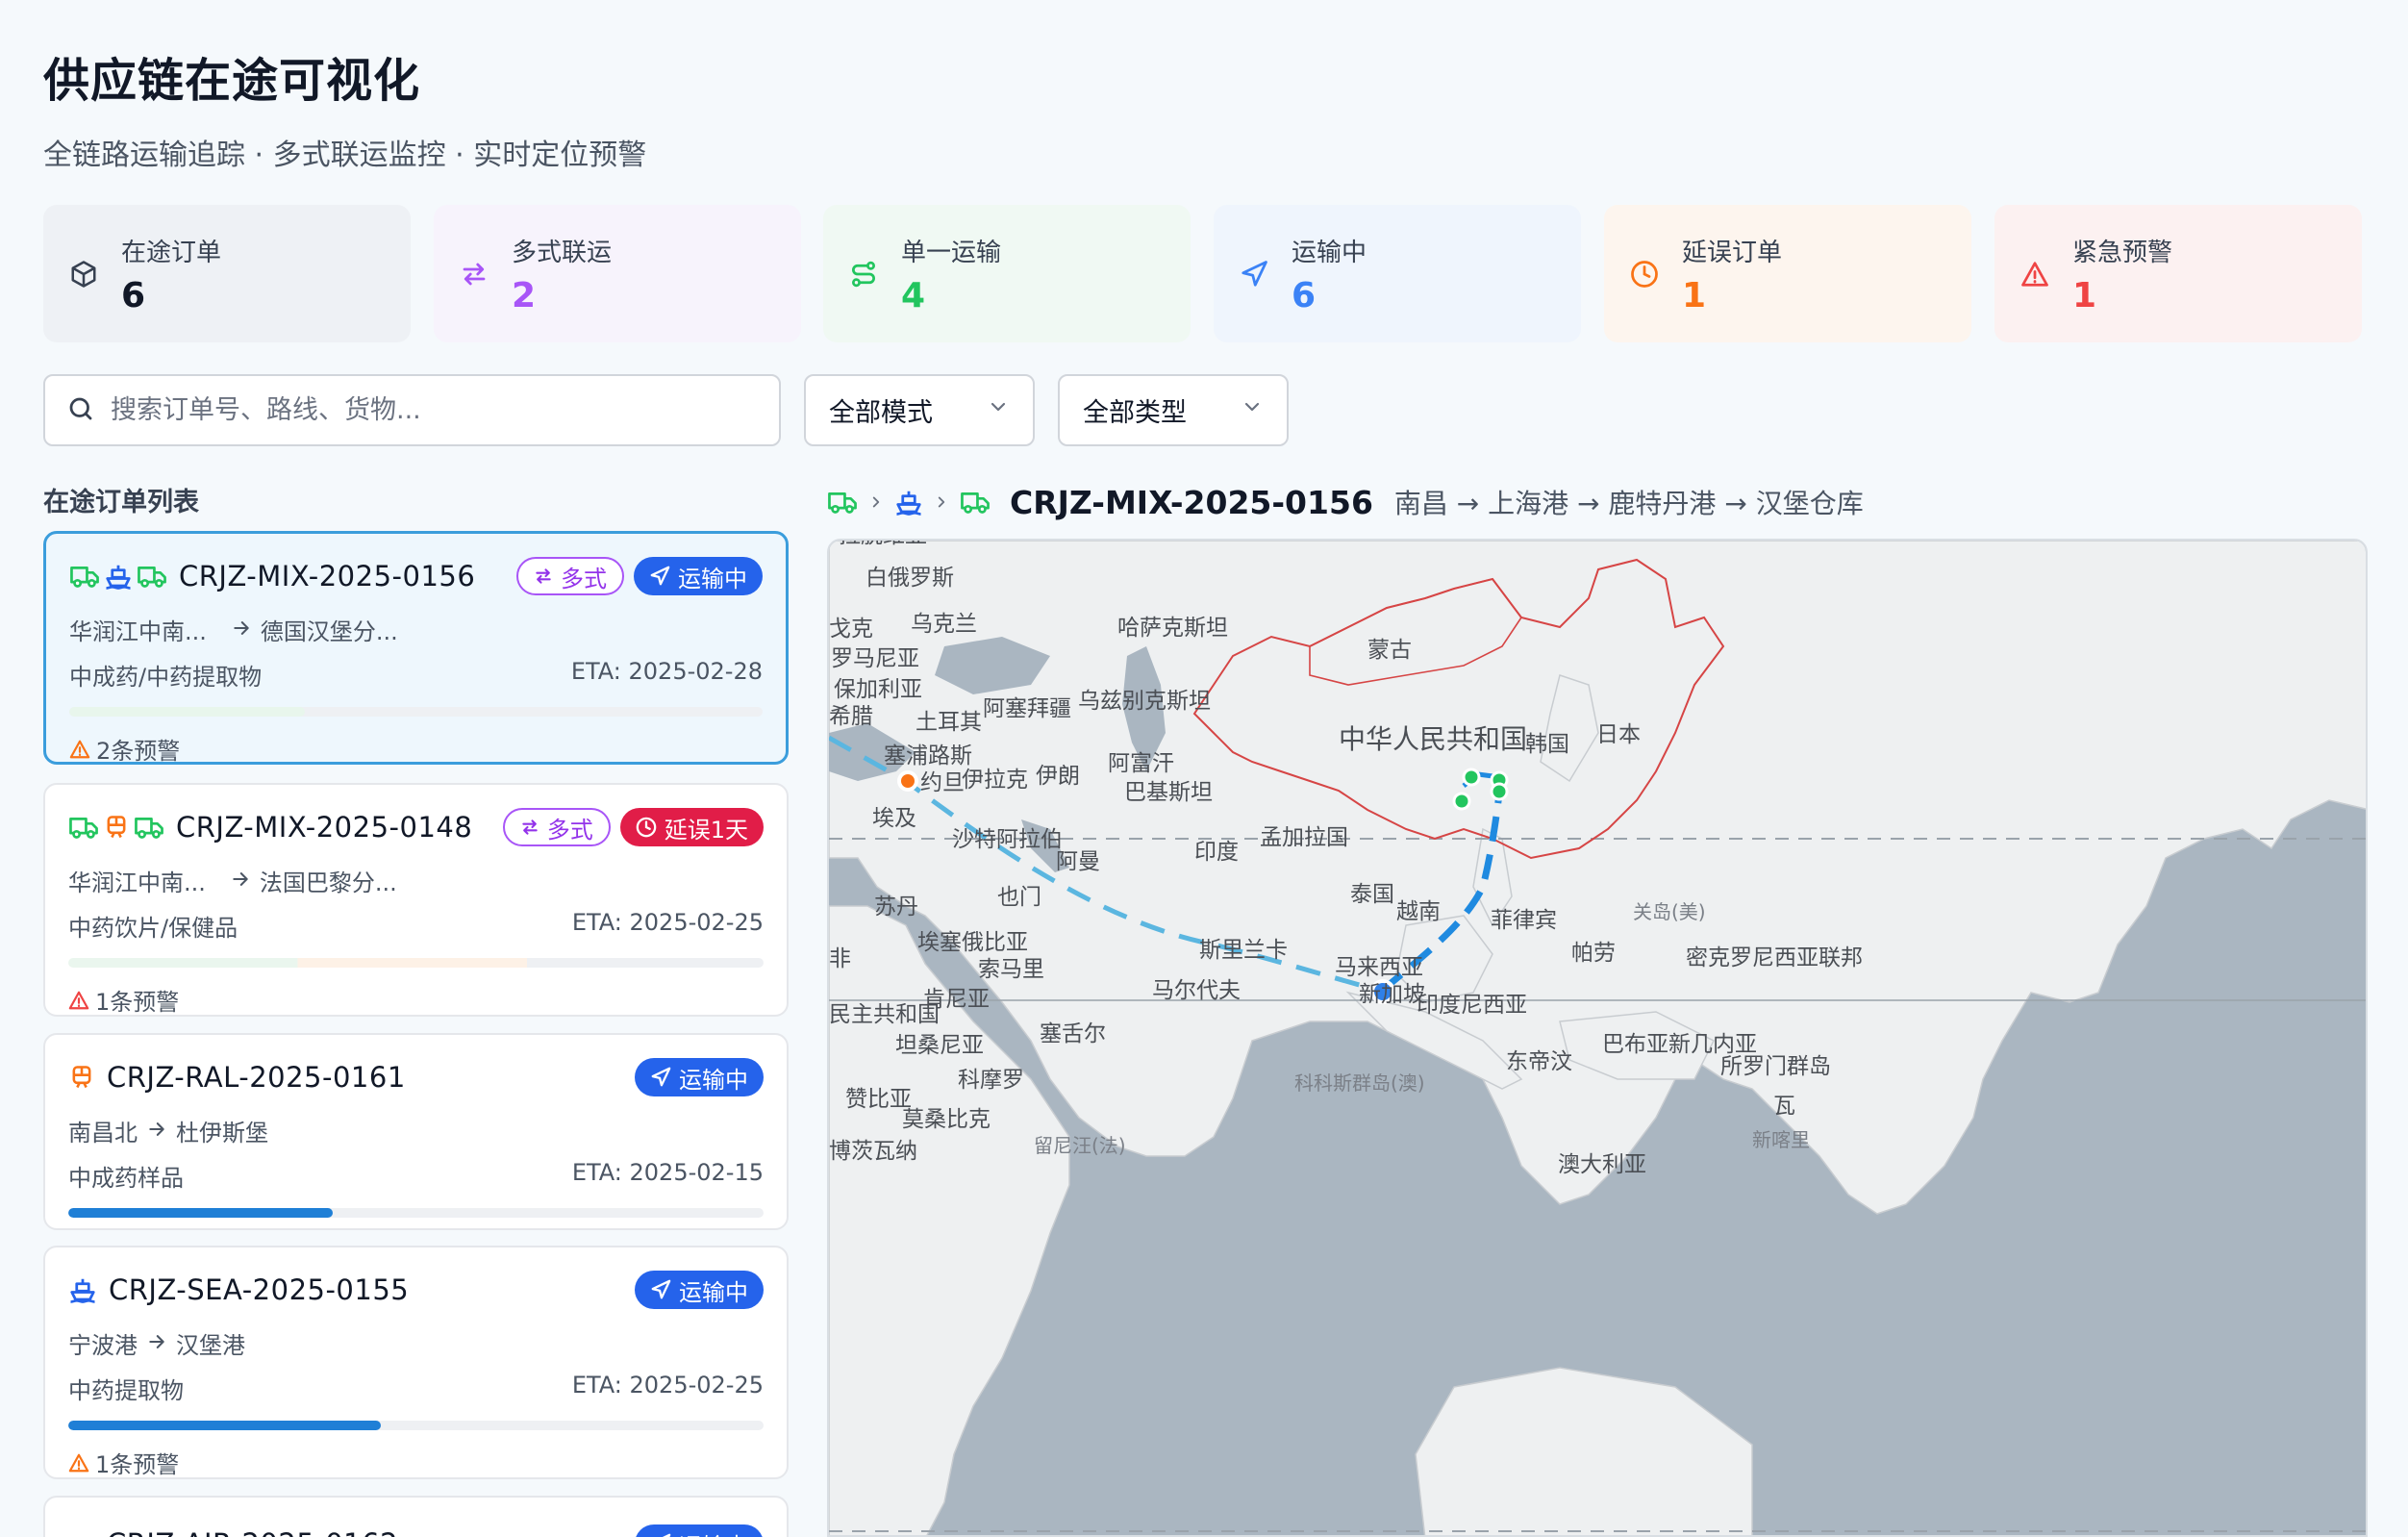 Image resolution: width=2408 pixels, height=1537 pixels. I want to click on map-label: 韩国, so click(1547, 744).